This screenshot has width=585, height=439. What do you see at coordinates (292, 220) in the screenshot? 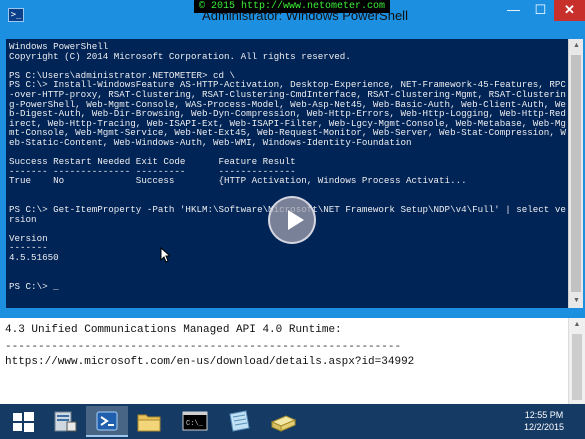
I see `play-button` at bounding box center [292, 220].